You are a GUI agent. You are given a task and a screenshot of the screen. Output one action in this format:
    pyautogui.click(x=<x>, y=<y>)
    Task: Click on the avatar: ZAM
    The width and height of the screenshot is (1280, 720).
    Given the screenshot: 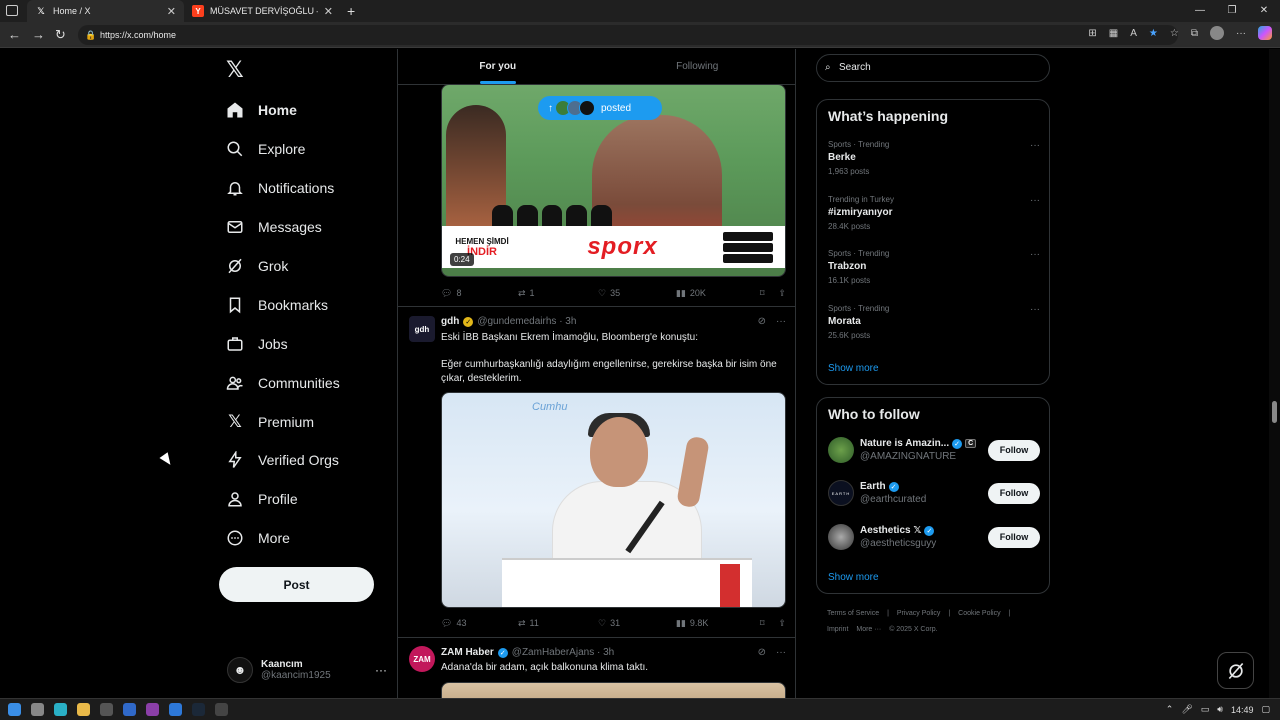 What is the action you would take?
    pyautogui.click(x=422, y=659)
    